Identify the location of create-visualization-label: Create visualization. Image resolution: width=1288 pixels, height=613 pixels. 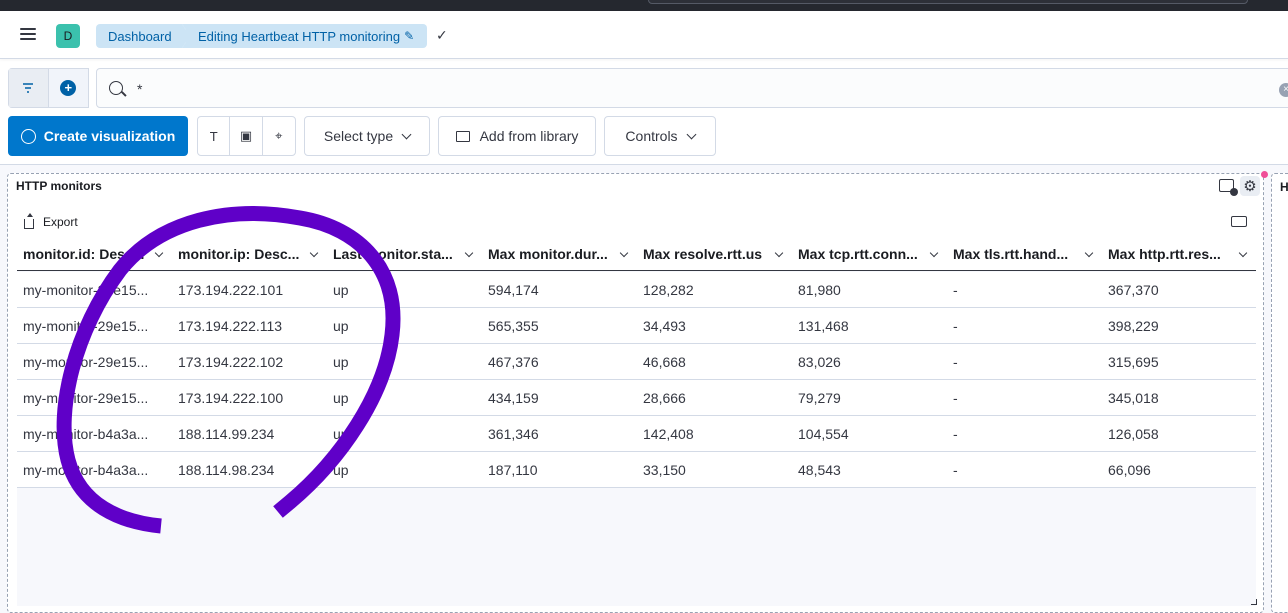
(109, 136).